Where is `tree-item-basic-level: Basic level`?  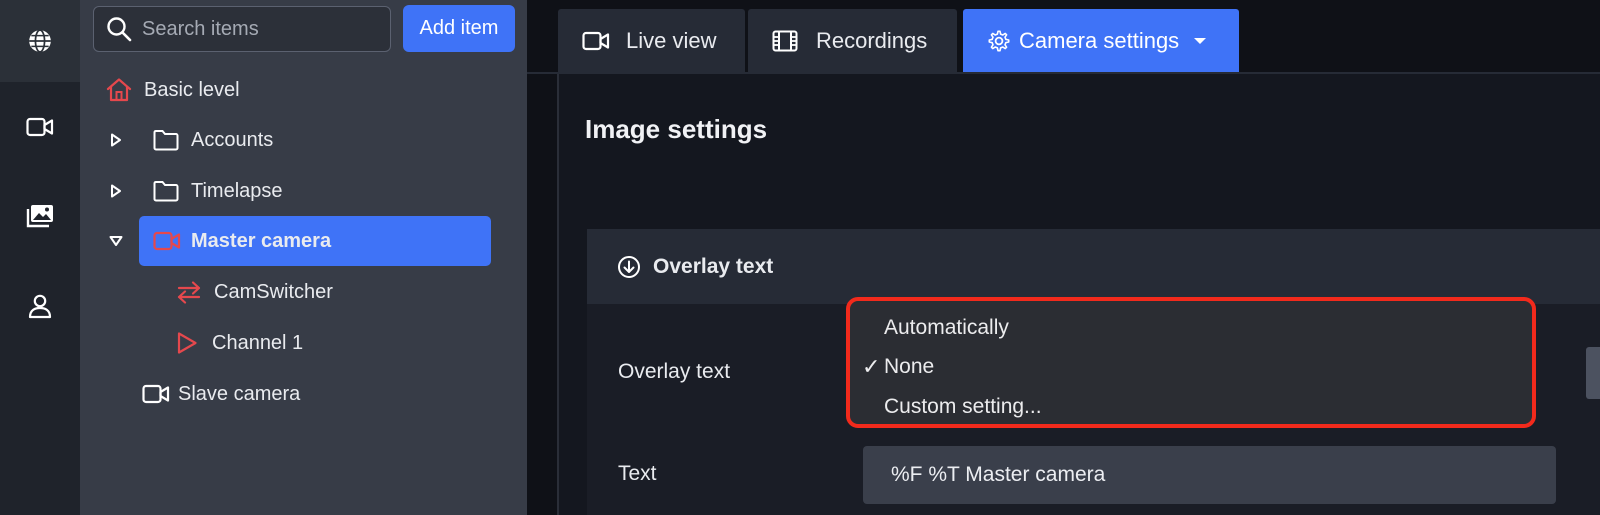 tree-item-basic-level: Basic level is located at coordinates (173, 90).